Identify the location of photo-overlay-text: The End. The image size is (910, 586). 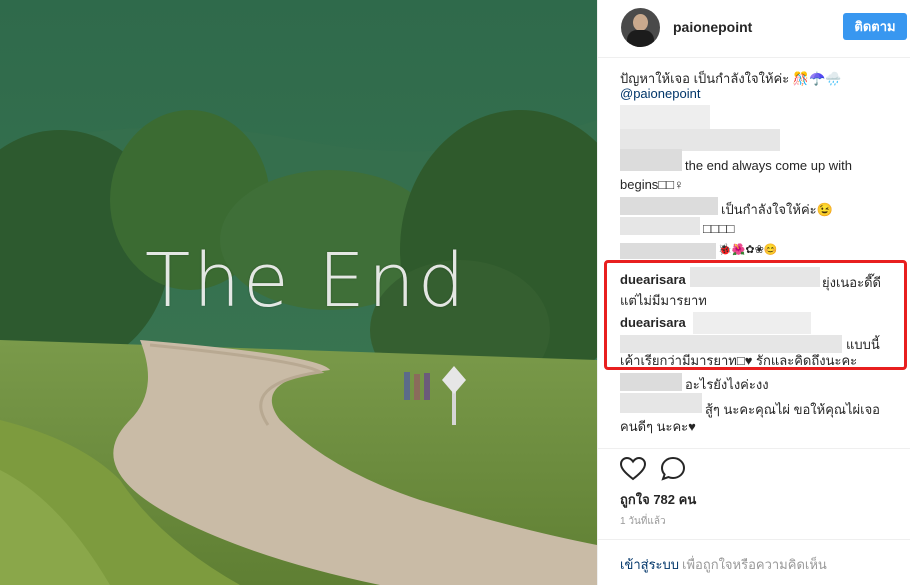
(306, 281).